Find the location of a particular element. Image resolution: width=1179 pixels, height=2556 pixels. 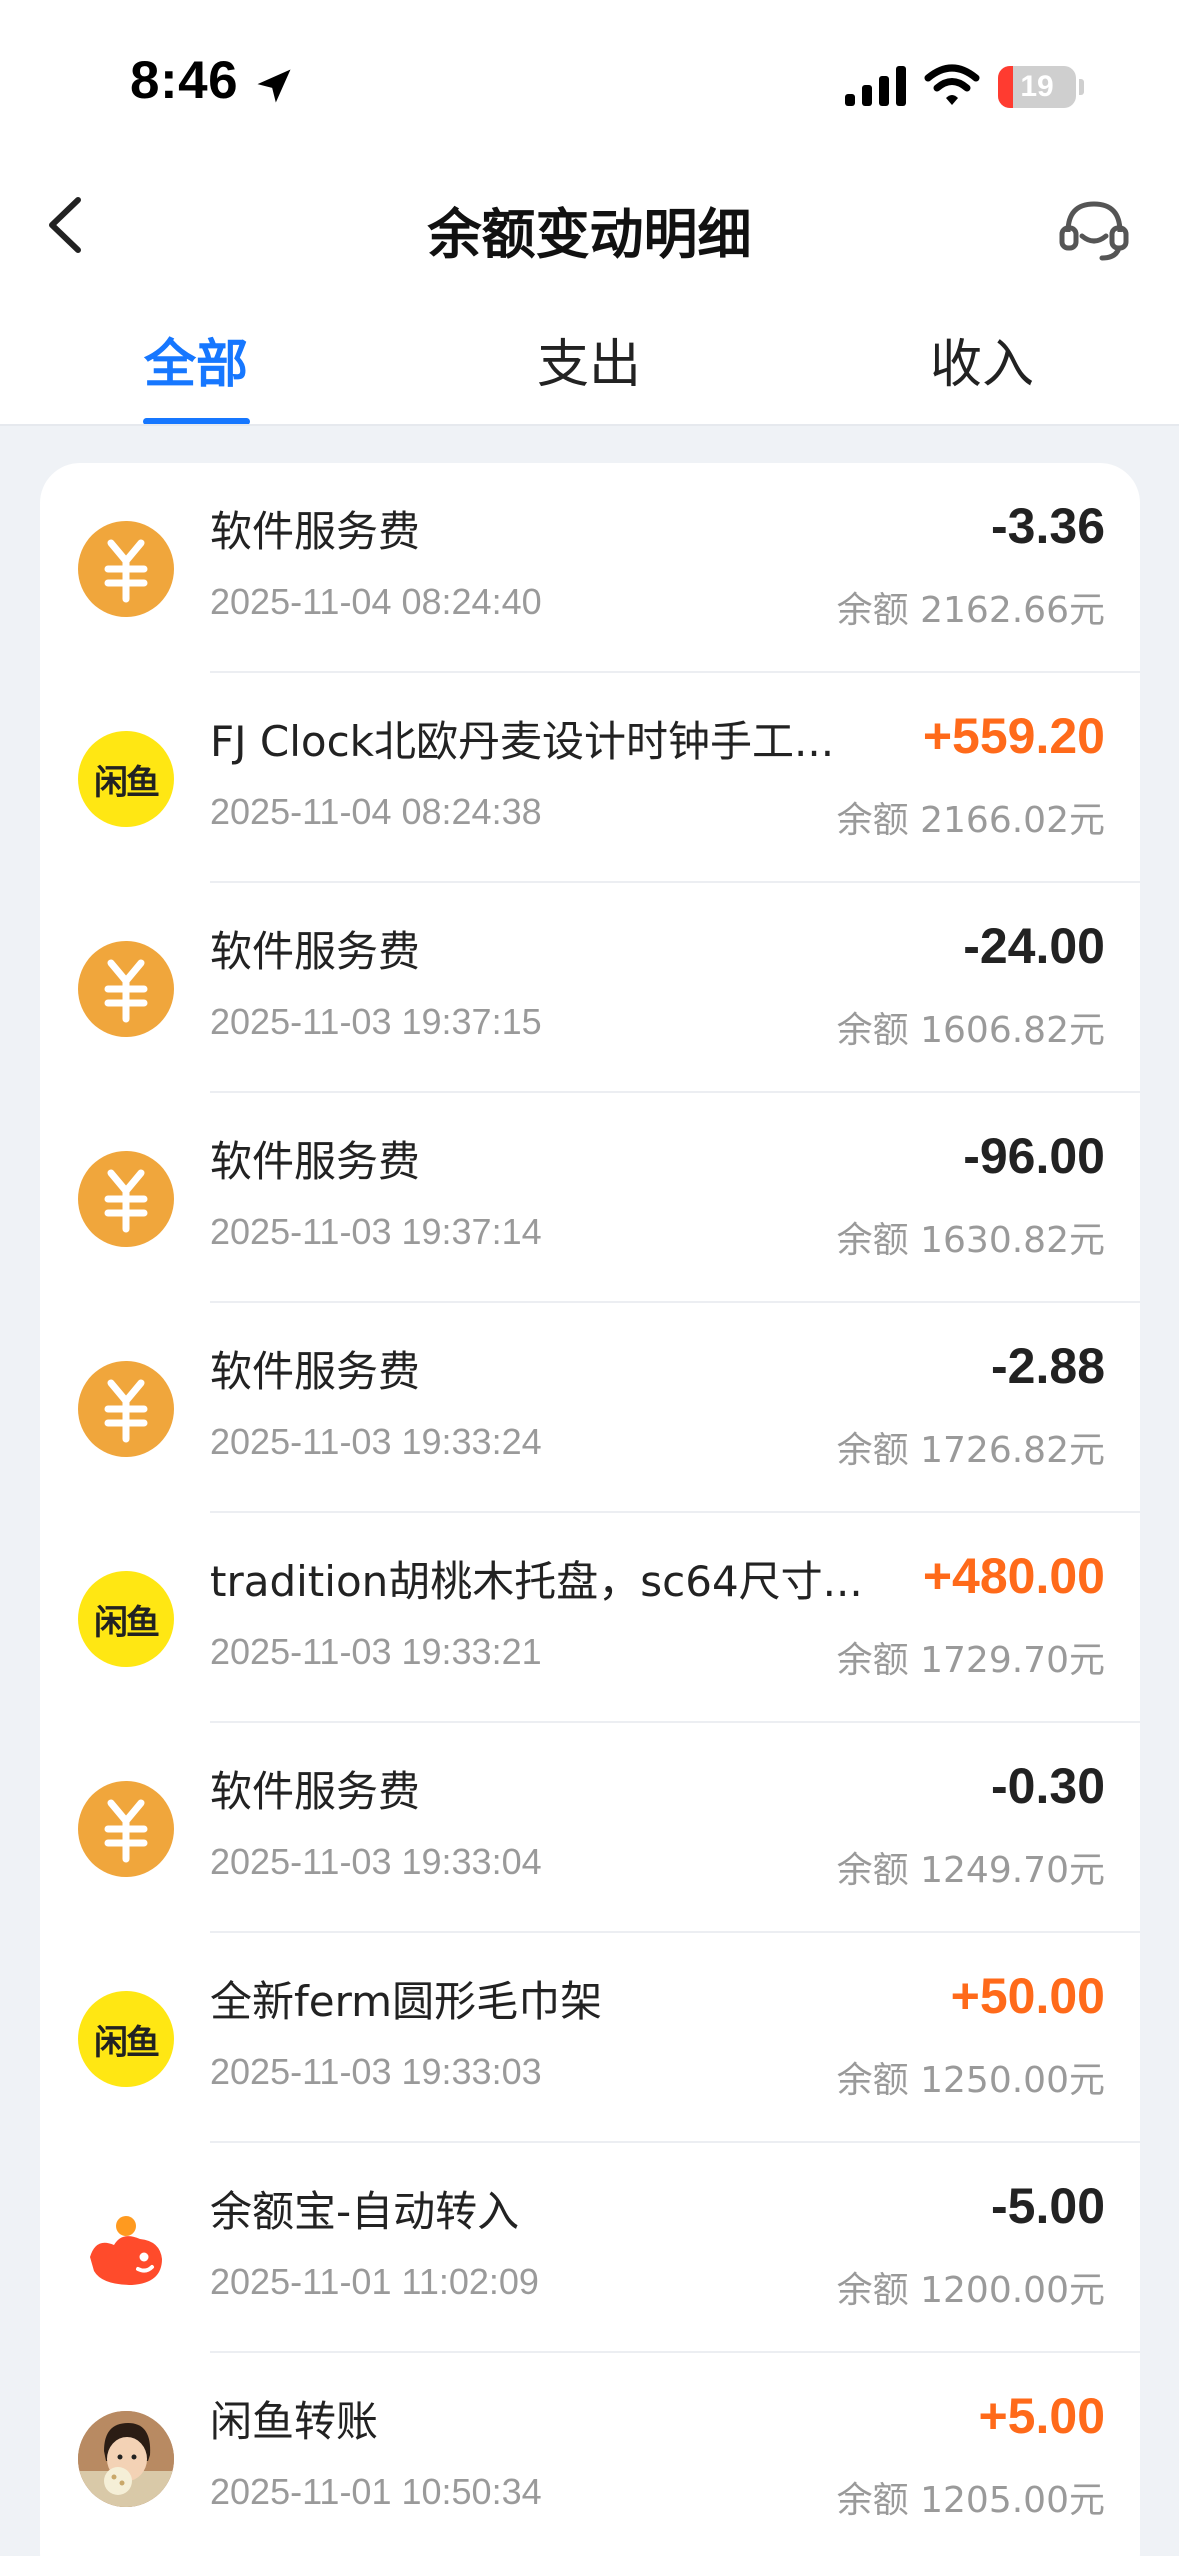

transaction-amount: -3.36 is located at coordinates (1048, 526).